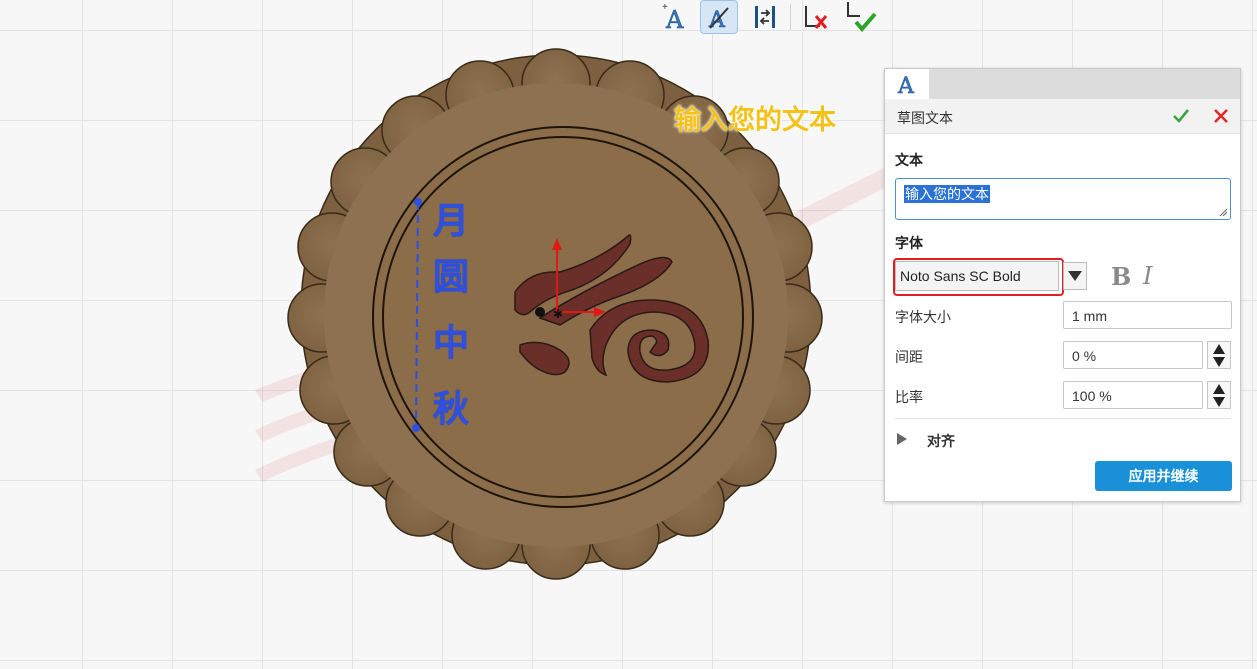 The height and width of the screenshot is (669, 1257). Describe the element at coordinates (1163, 476) in the screenshot. I see `apply-continue-button: 应用并继续` at that location.